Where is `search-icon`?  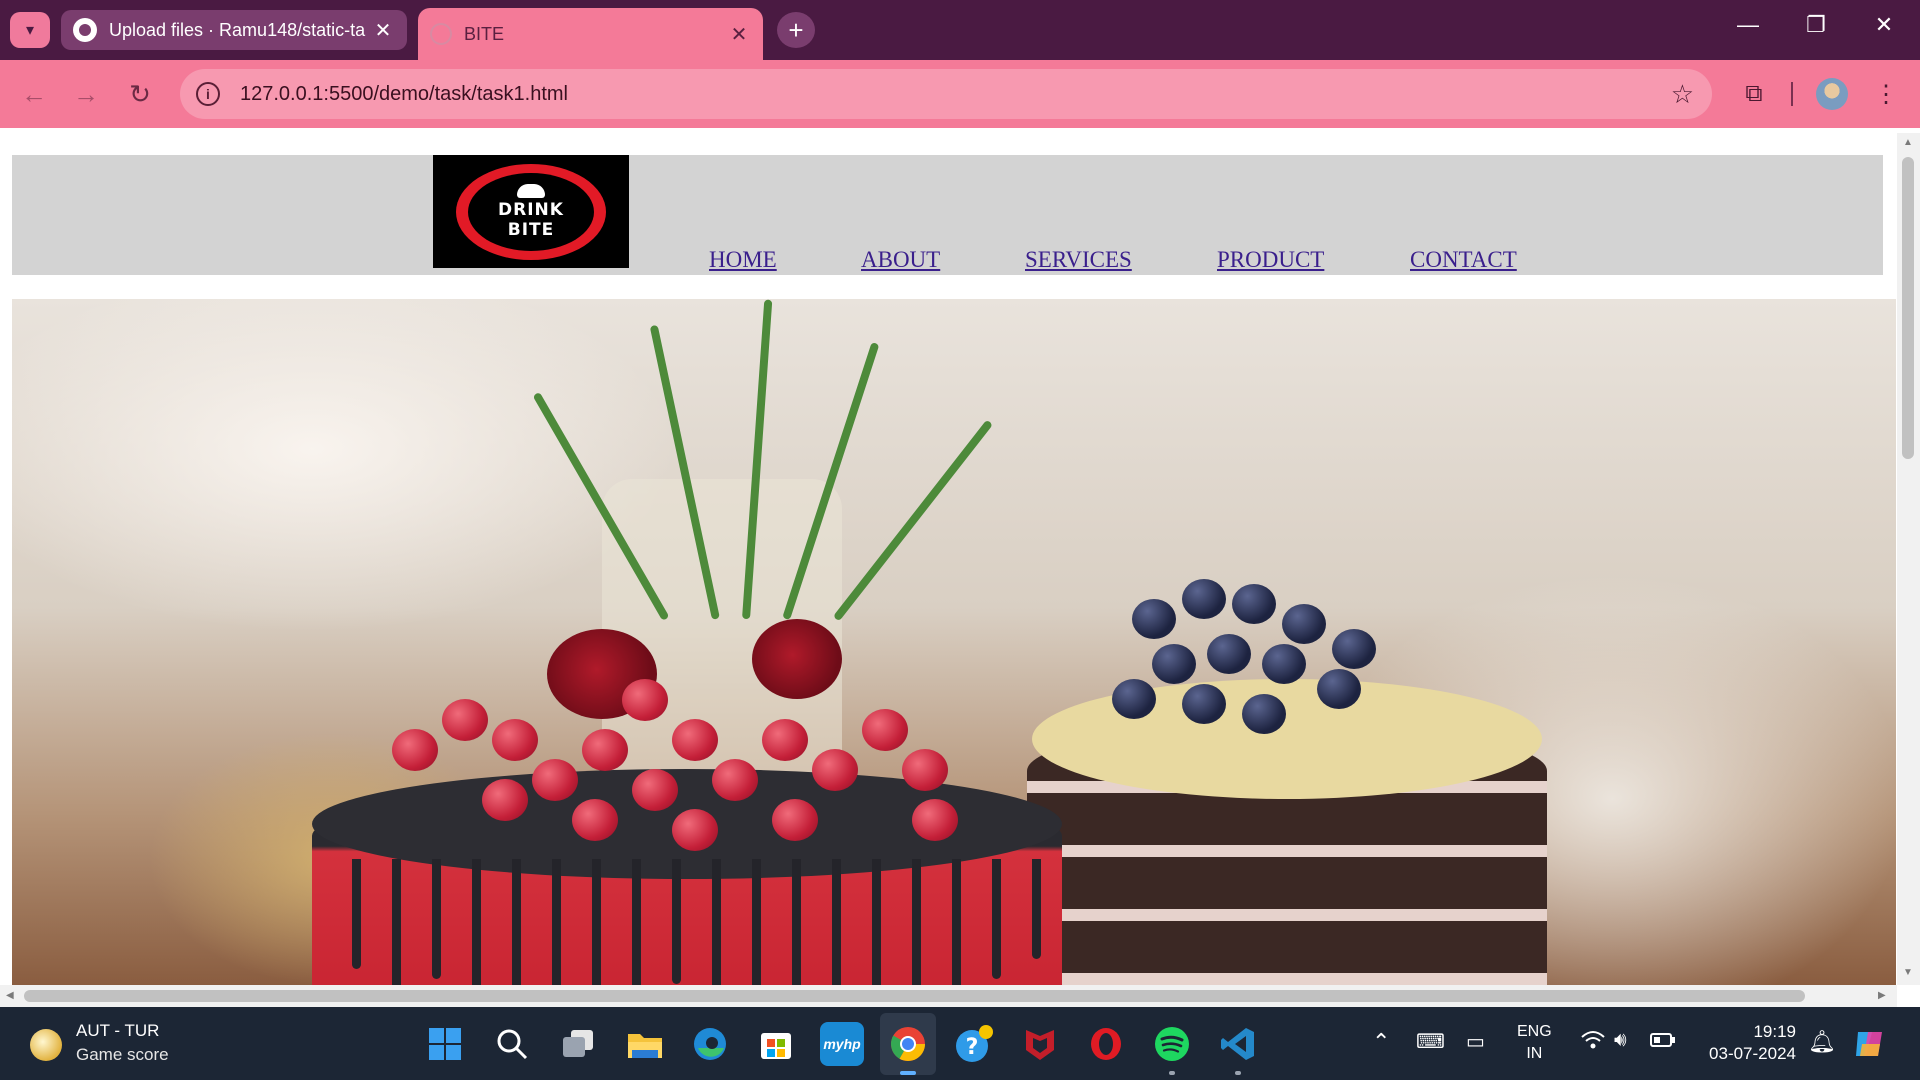 search-icon is located at coordinates (512, 1044).